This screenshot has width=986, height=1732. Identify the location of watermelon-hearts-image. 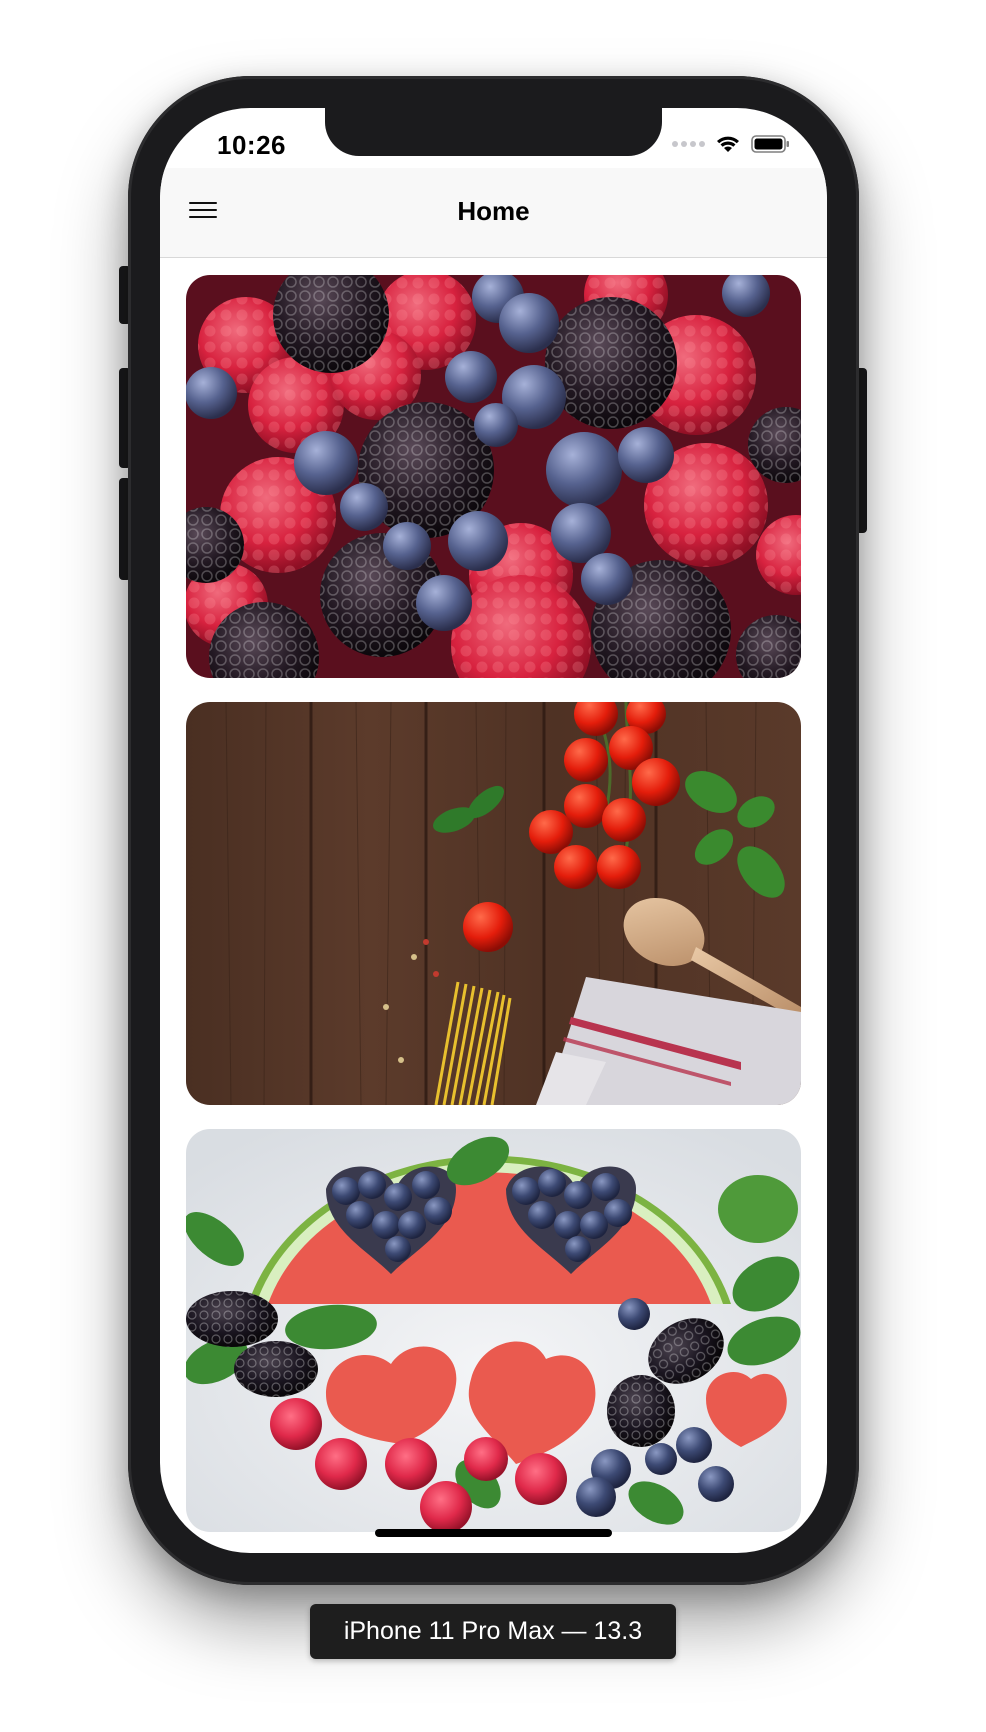
(493, 1330).